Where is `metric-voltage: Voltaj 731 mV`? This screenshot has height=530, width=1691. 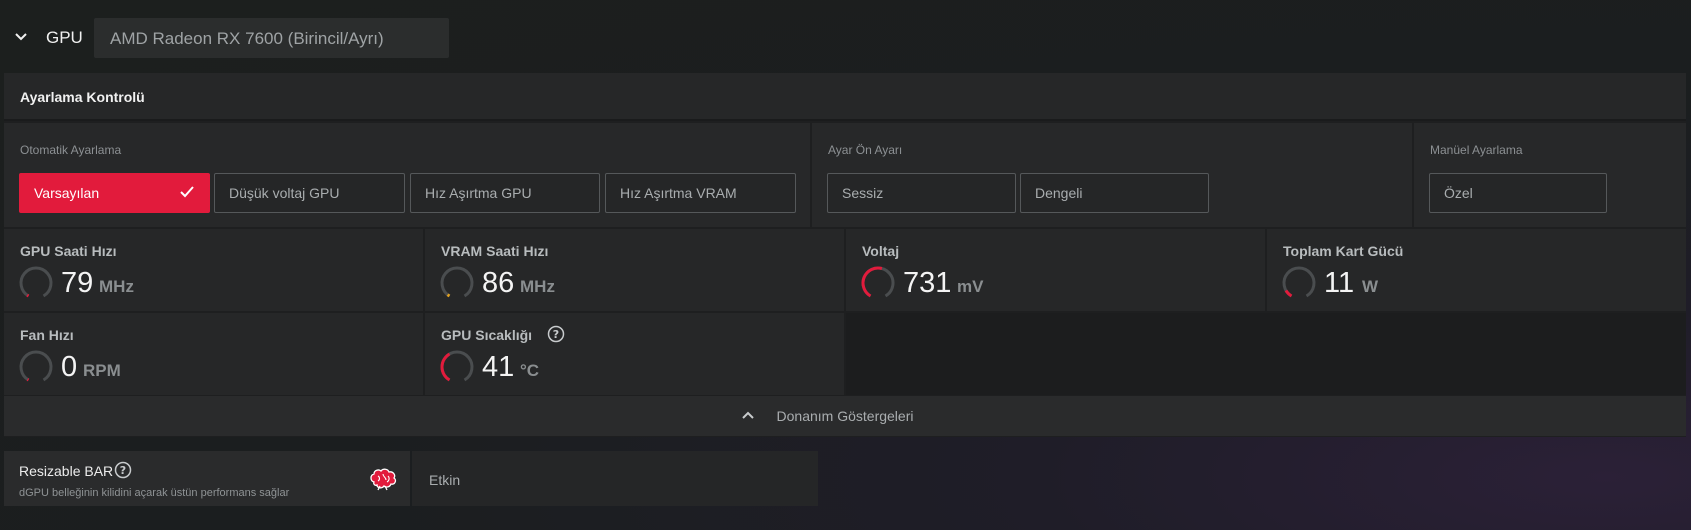 metric-voltage: Voltaj 731 mV is located at coordinates (1055, 270).